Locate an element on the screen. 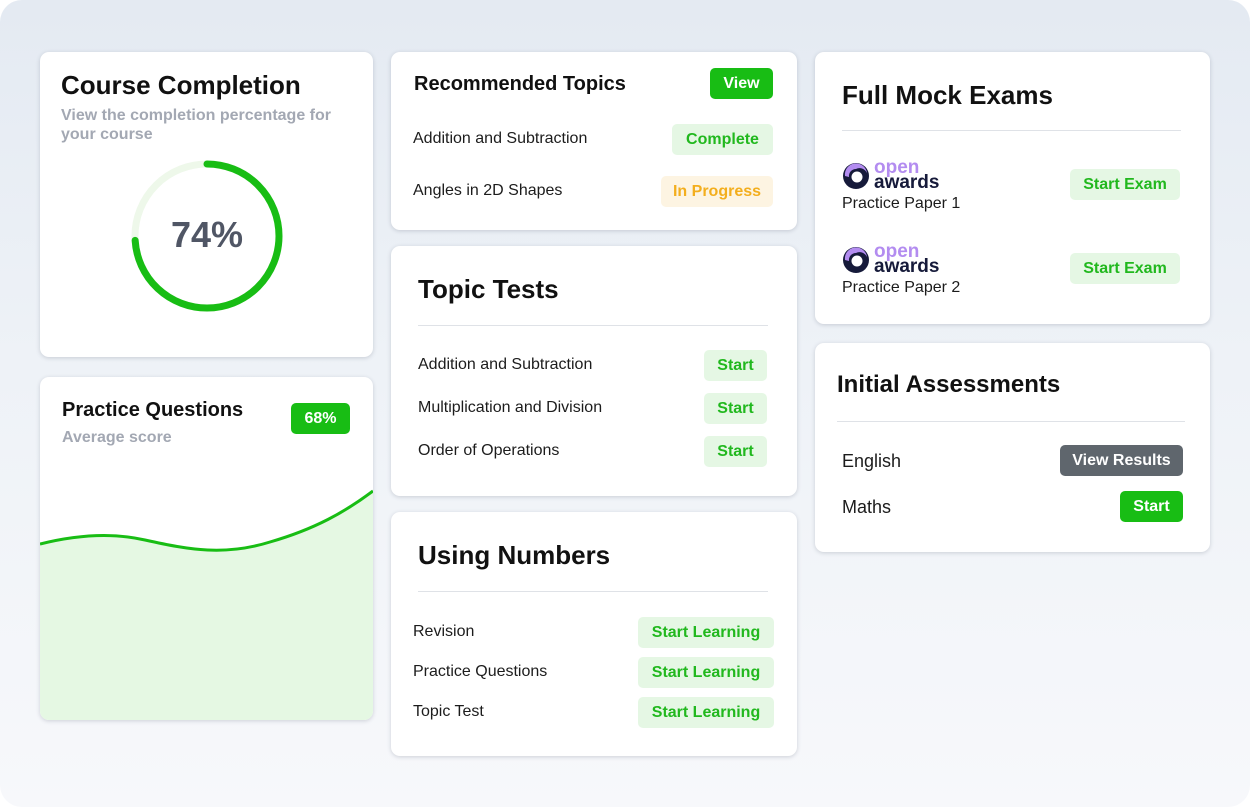  using-numbers-title: Using Numbers is located at coordinates (514, 555).